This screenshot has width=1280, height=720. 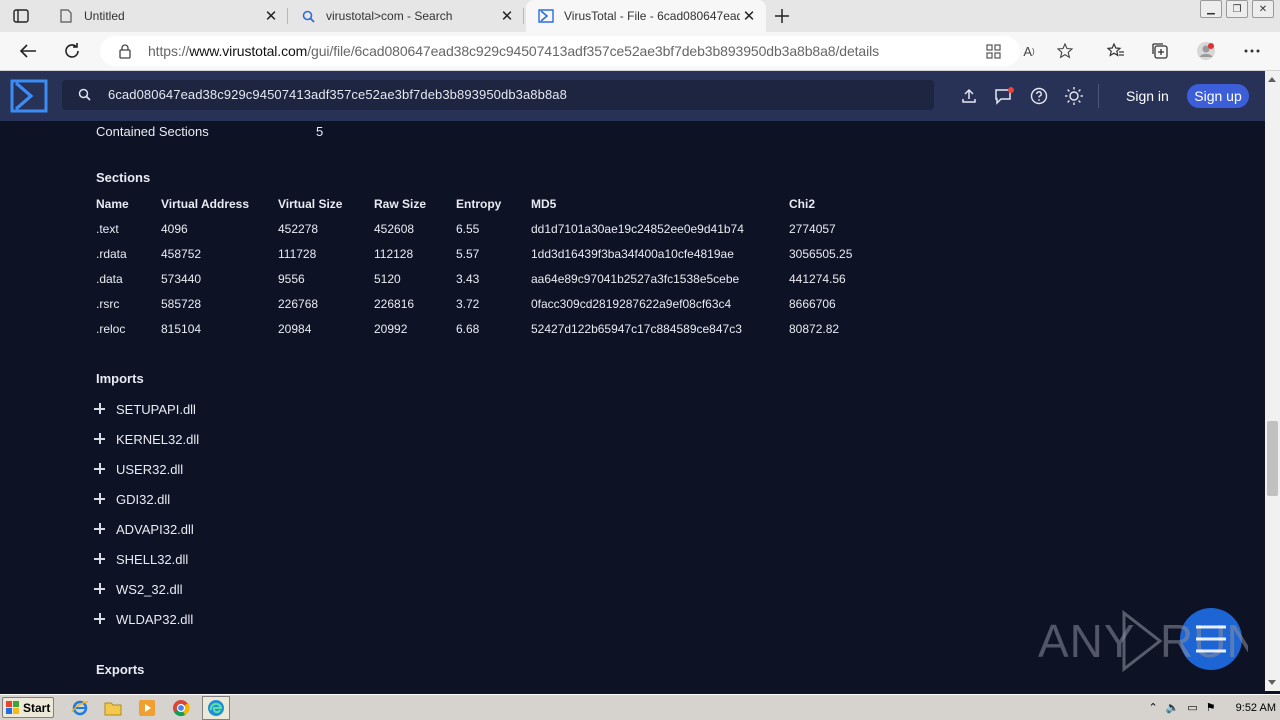 I want to click on table-cell: .rdata, so click(x=111, y=254).